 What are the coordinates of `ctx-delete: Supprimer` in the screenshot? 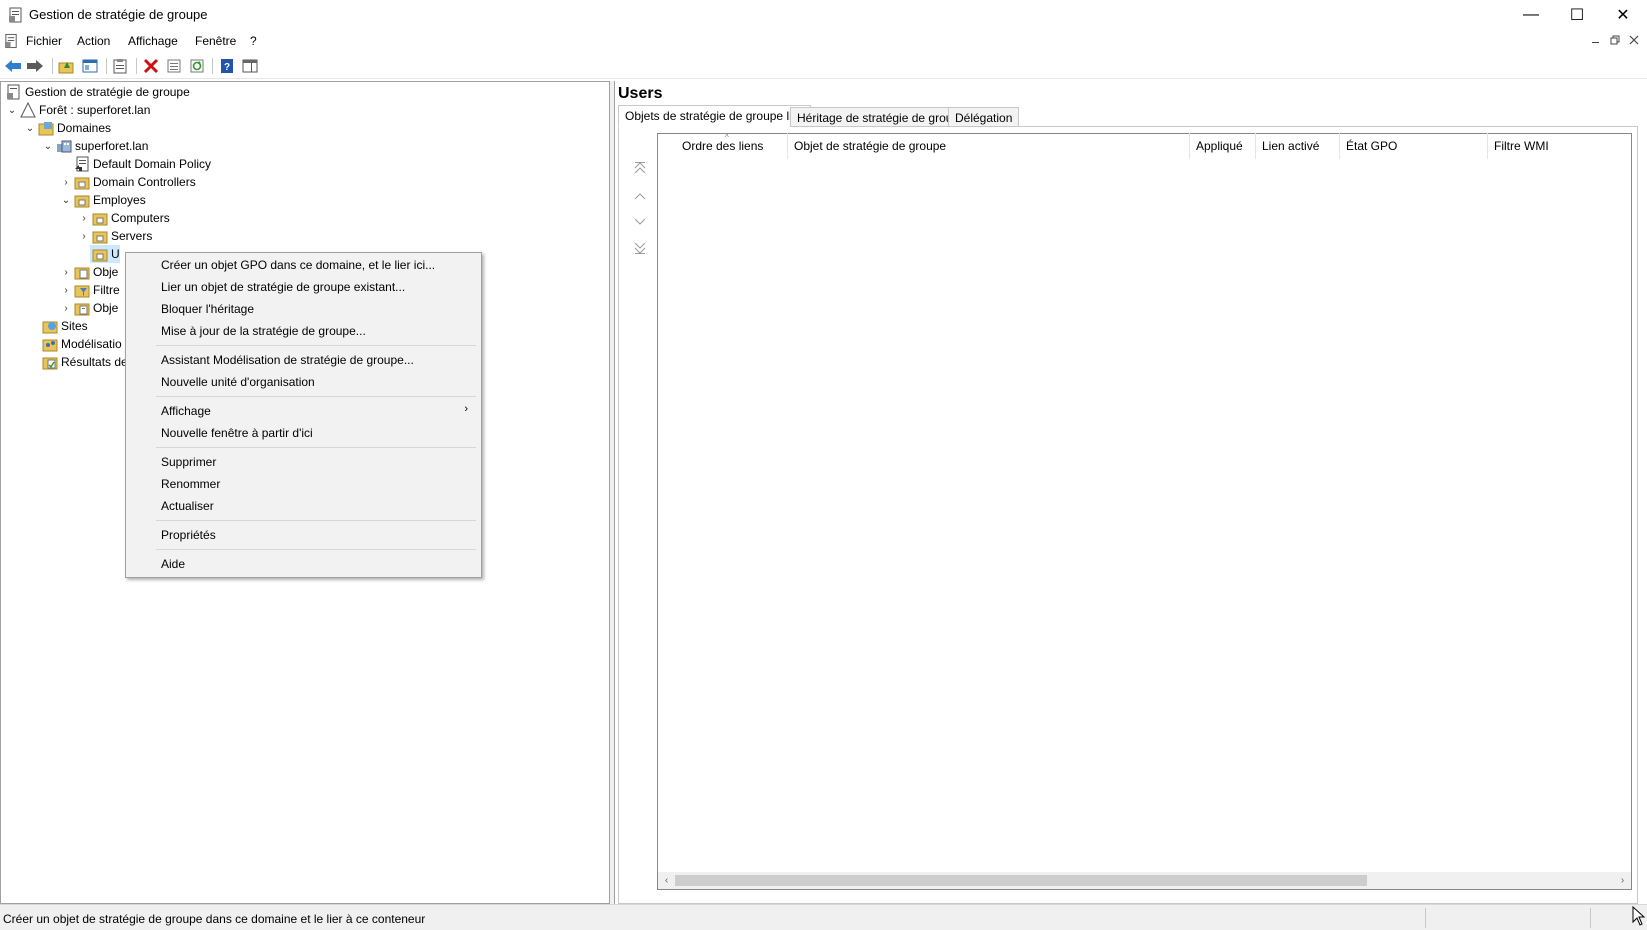 It's located at (303, 462).